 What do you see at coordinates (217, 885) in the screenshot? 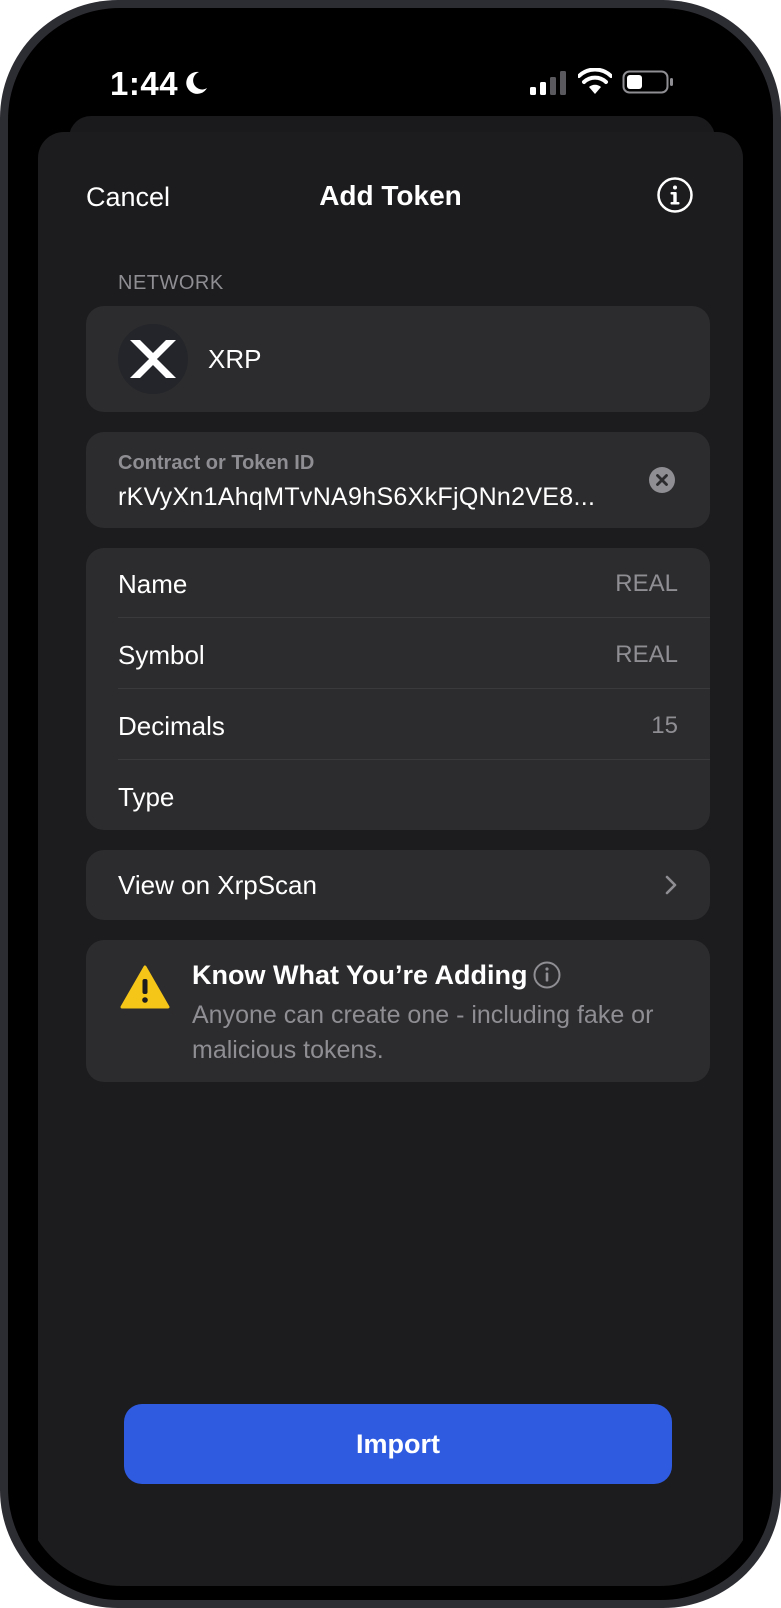
I see `view-on-explorer-label: View on XrpScan` at bounding box center [217, 885].